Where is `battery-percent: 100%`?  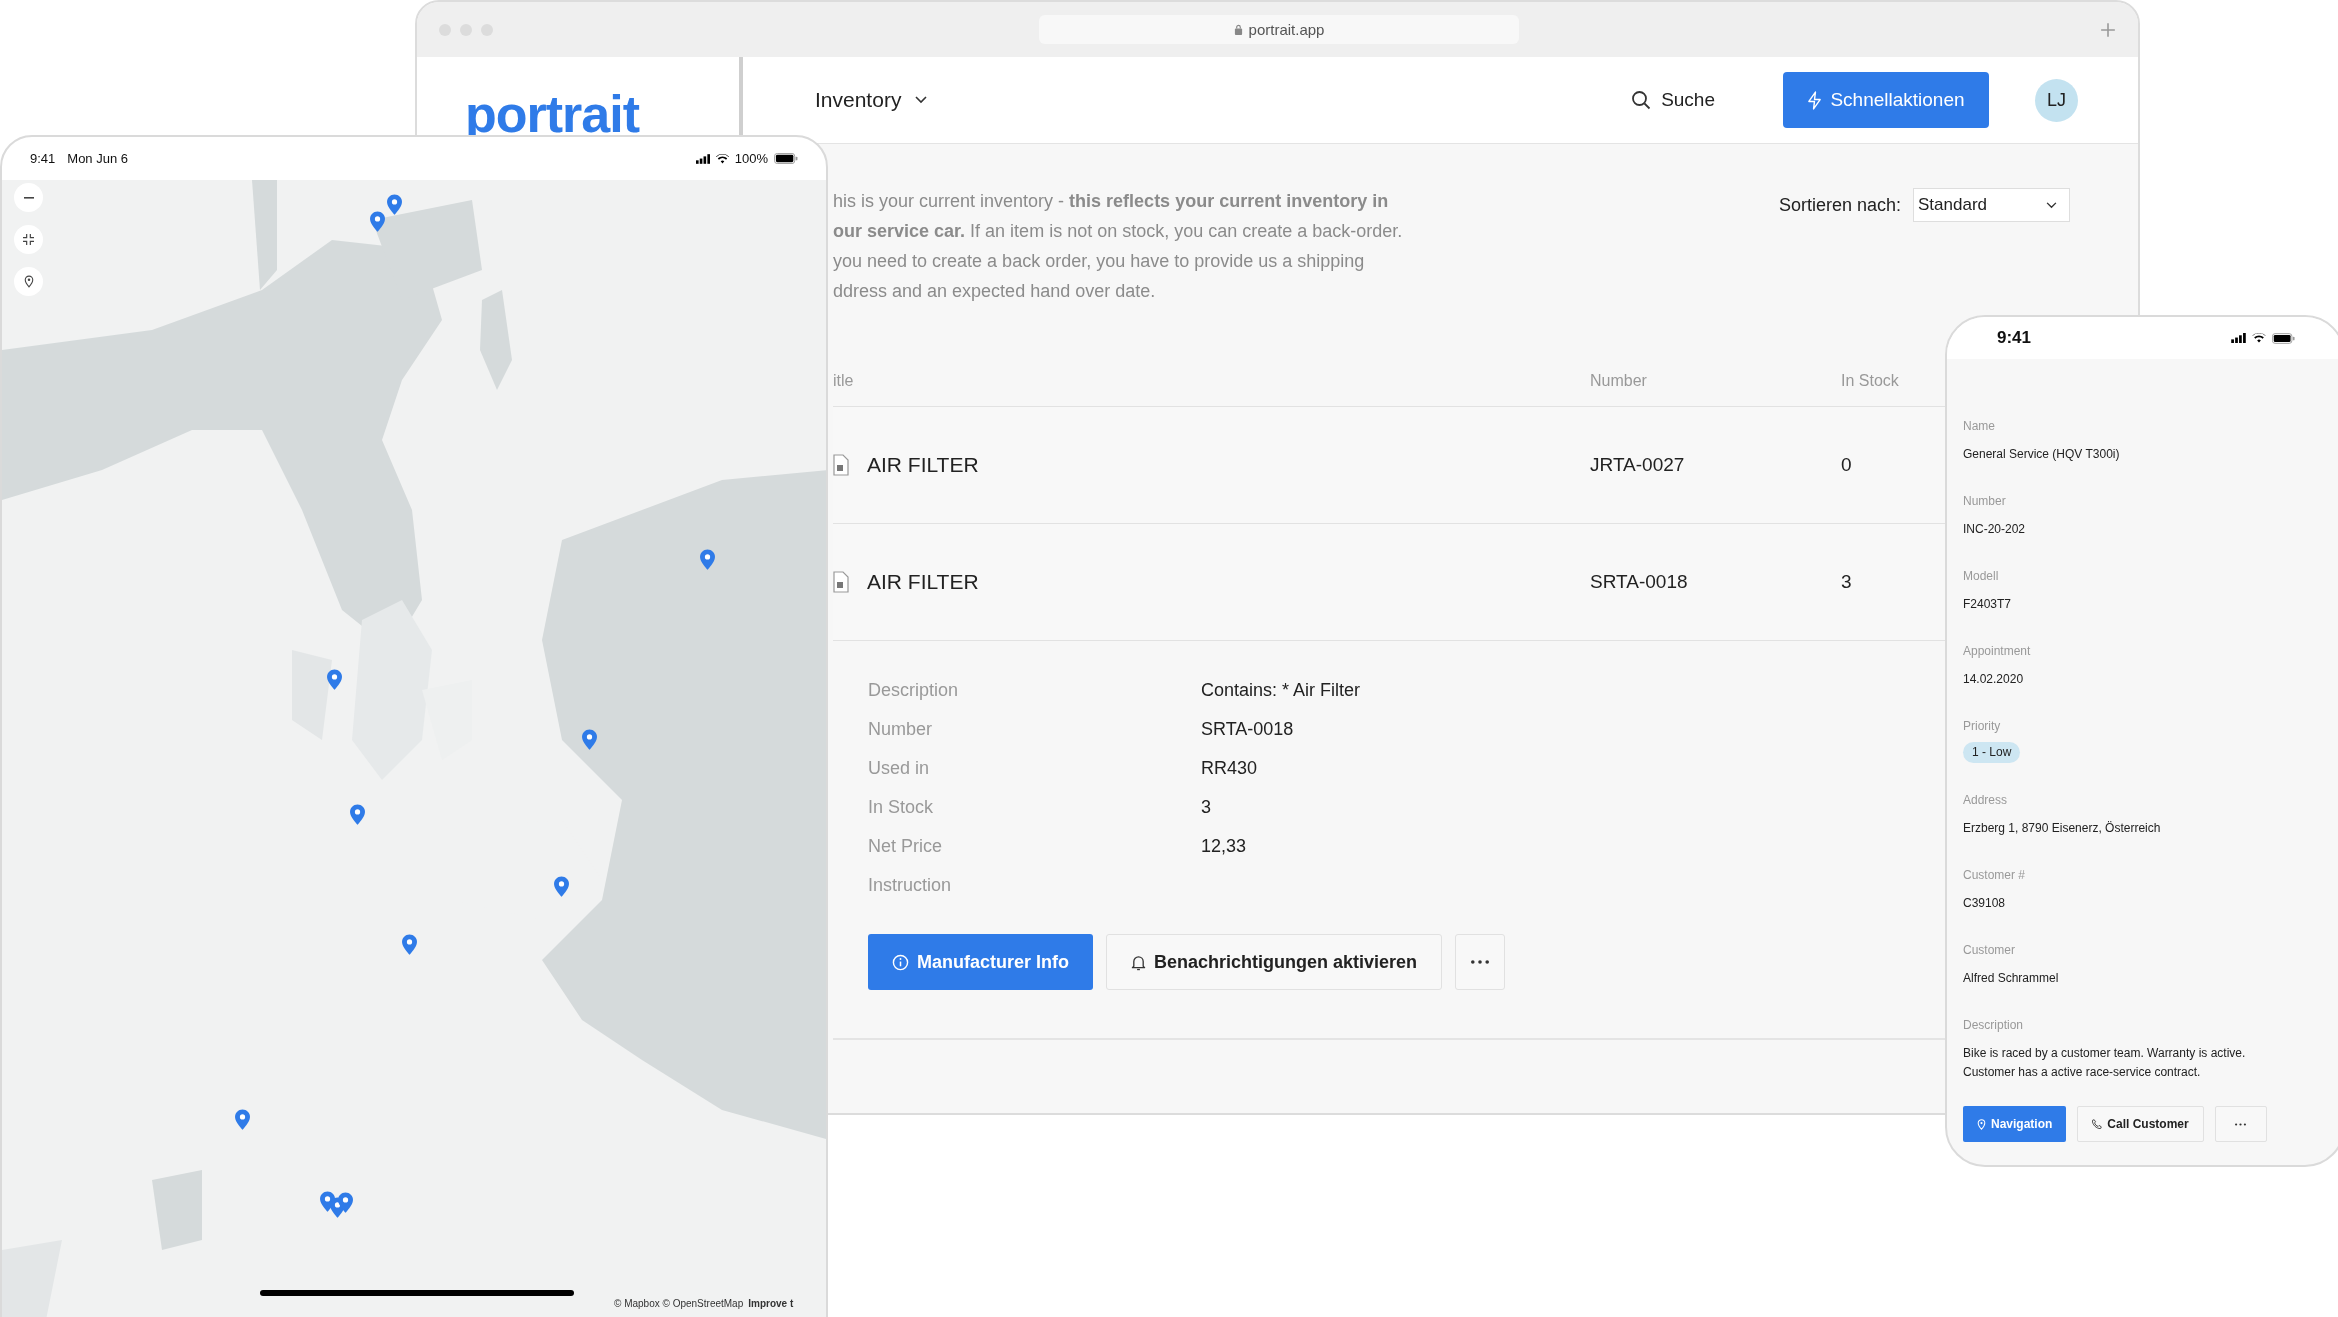 battery-percent: 100% is located at coordinates (751, 158).